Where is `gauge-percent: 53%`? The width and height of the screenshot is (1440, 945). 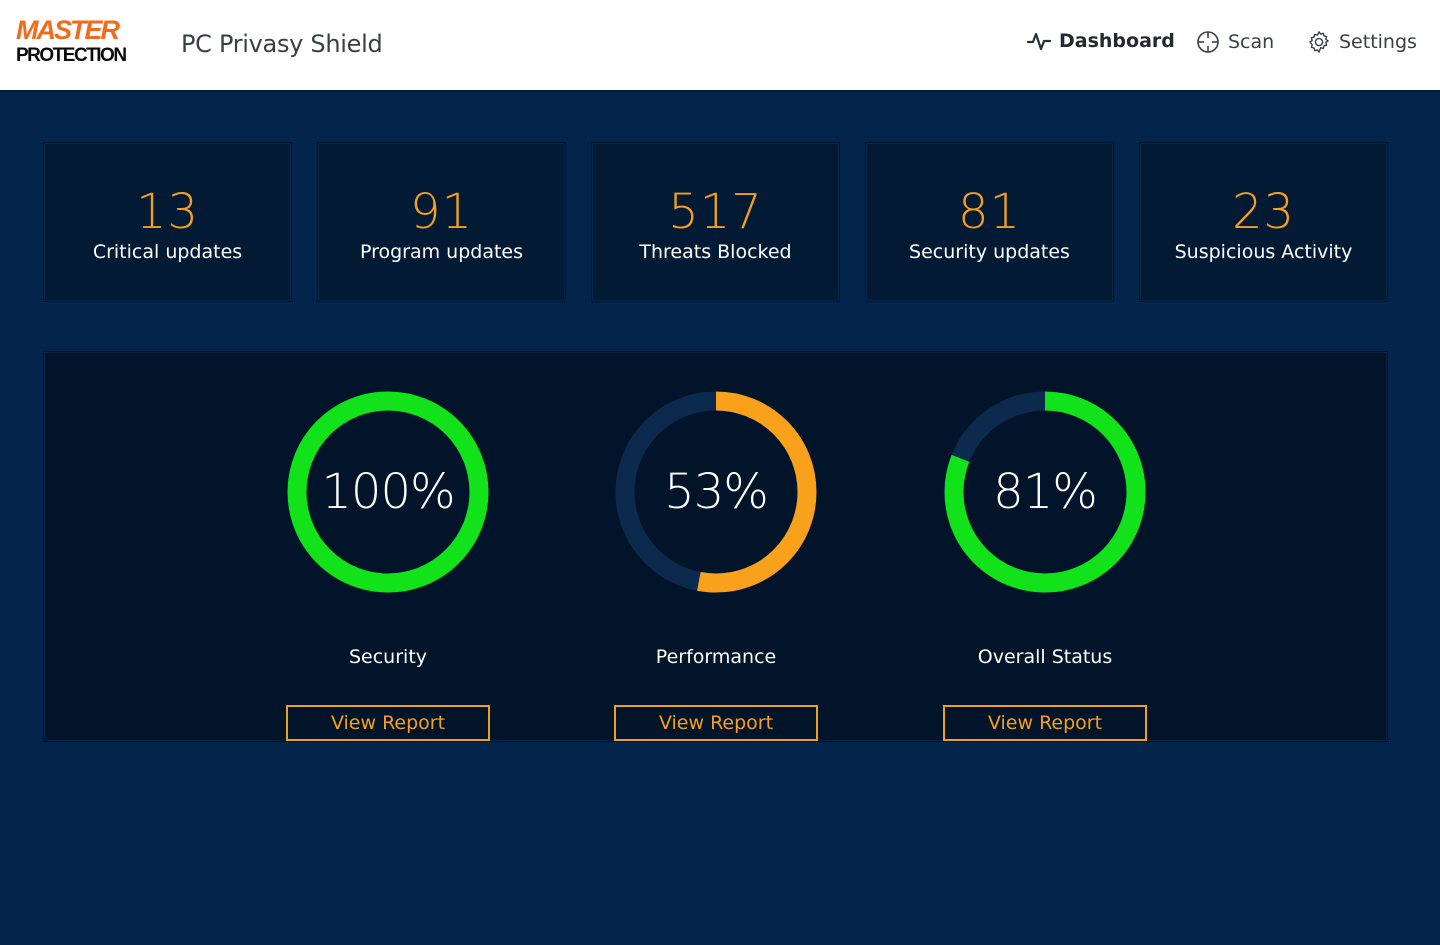 gauge-percent: 53% is located at coordinates (716, 492).